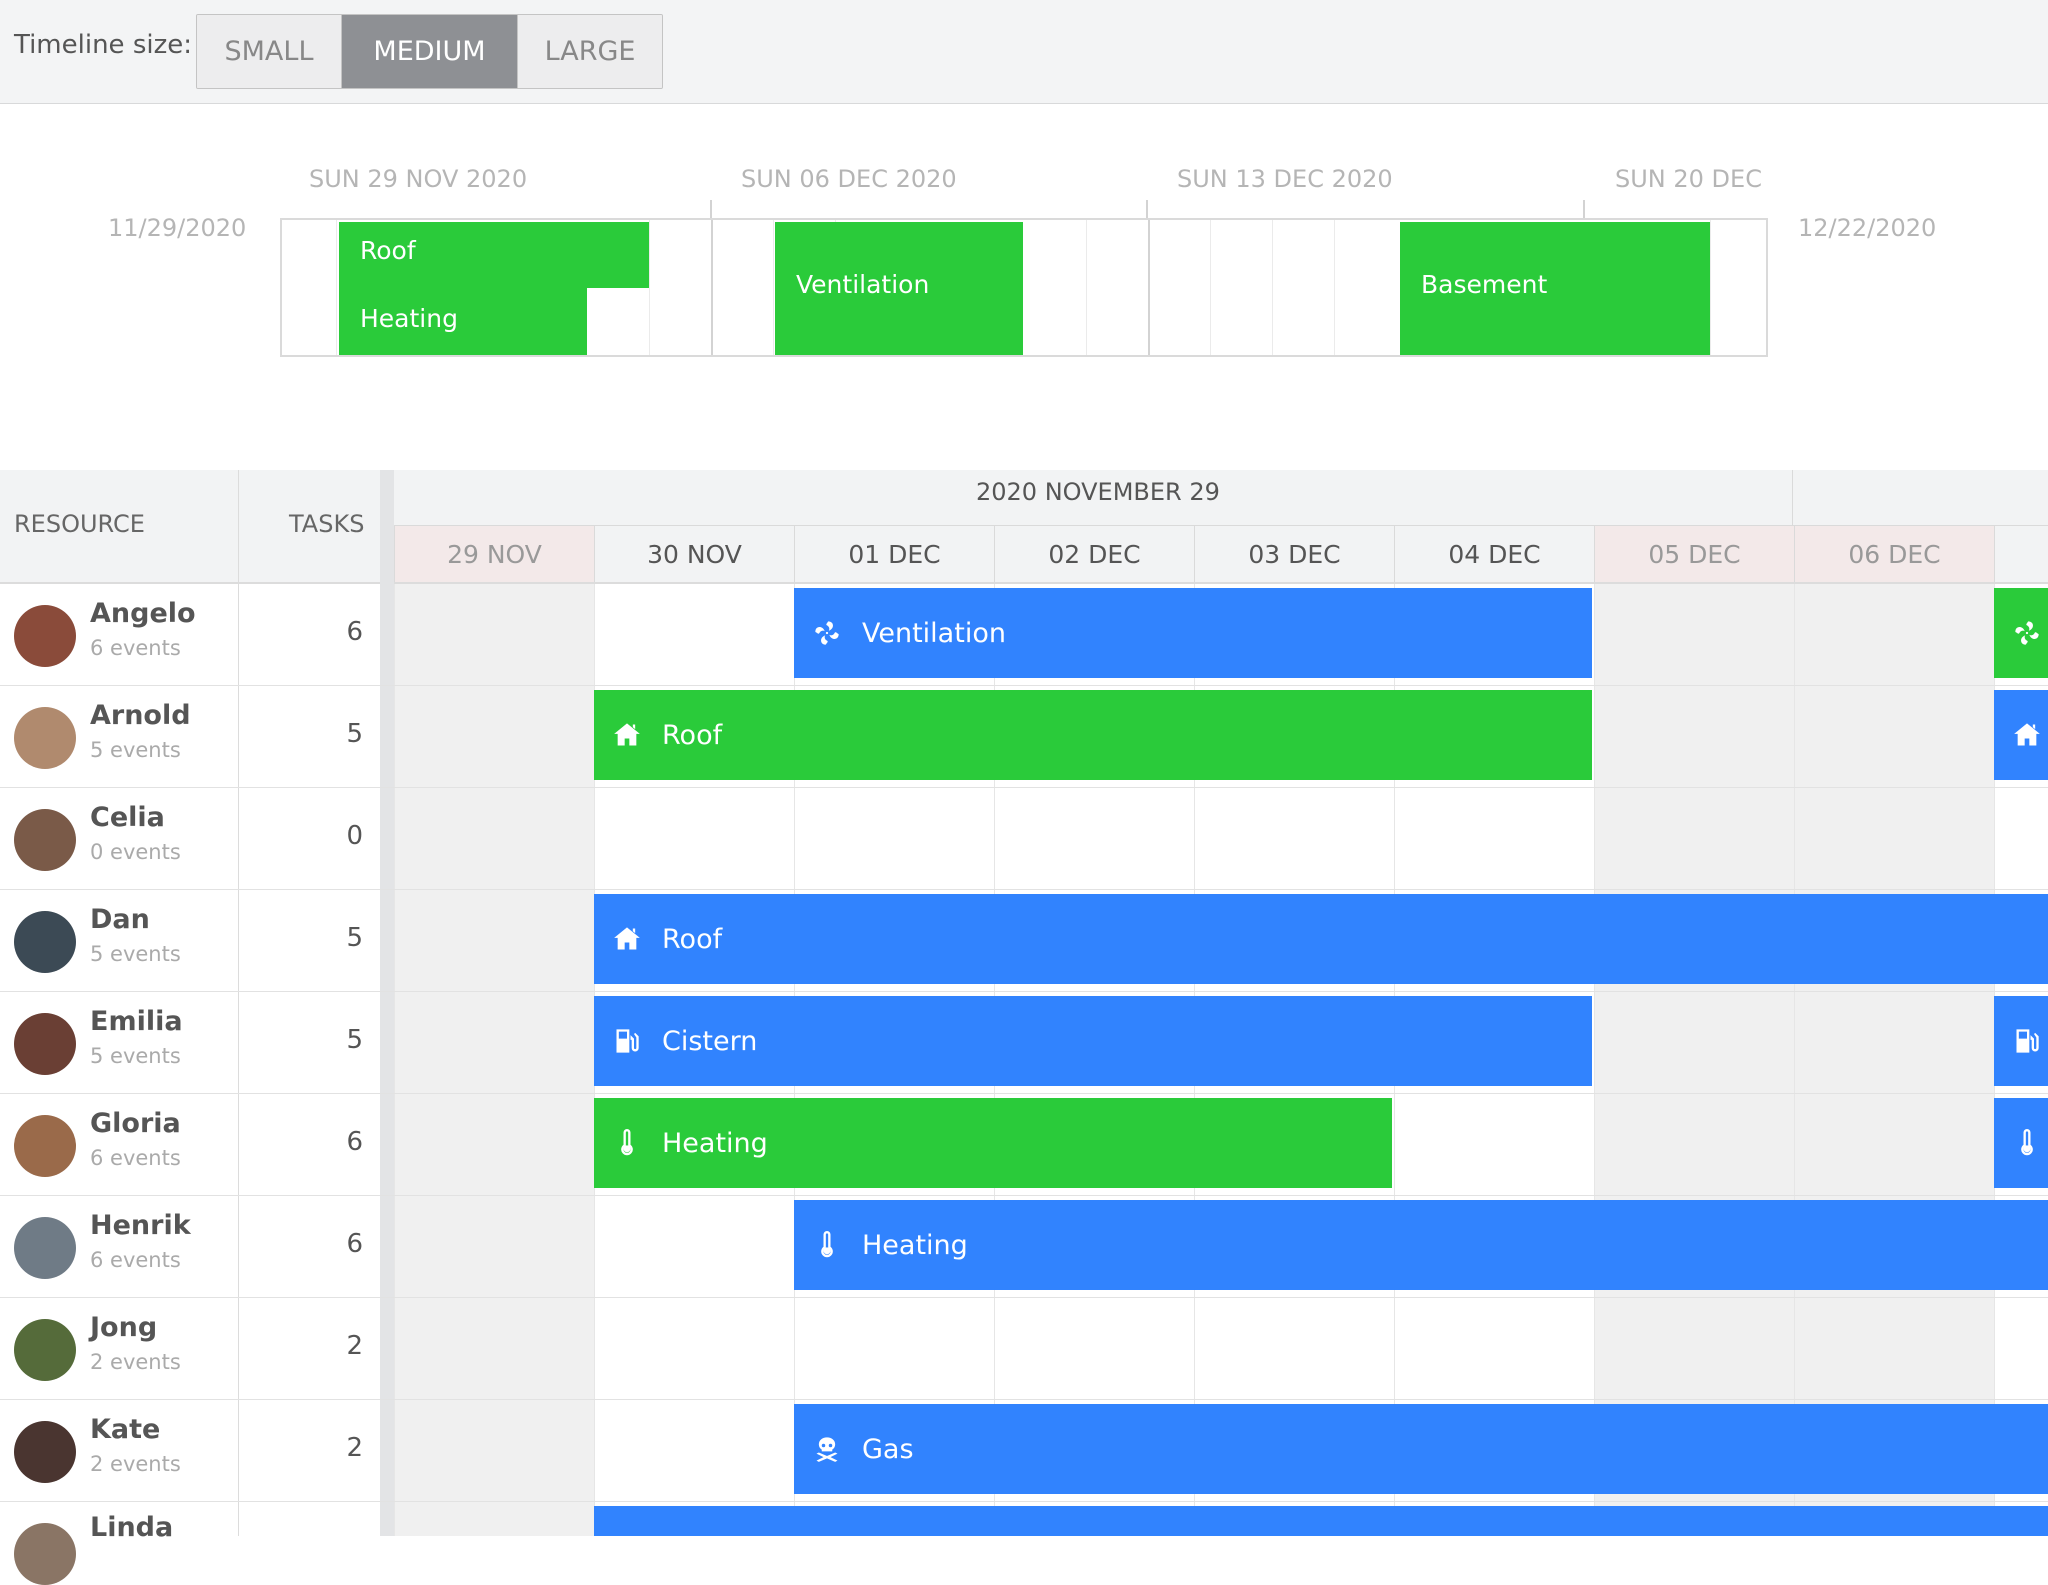 Image resolution: width=2048 pixels, height=1585 pixels. I want to click on overview-end-date: 12/22/2020, so click(1867, 228).